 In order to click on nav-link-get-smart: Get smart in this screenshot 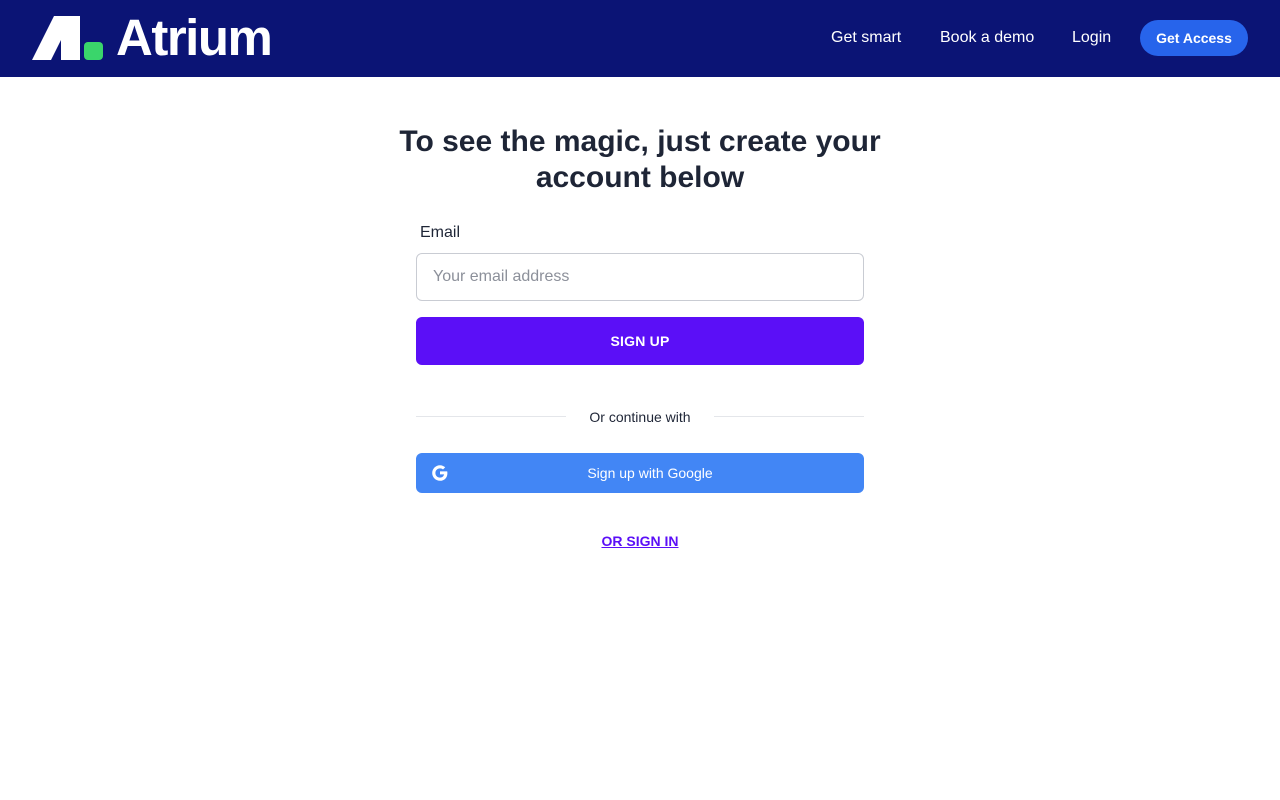, I will do `click(866, 38)`.